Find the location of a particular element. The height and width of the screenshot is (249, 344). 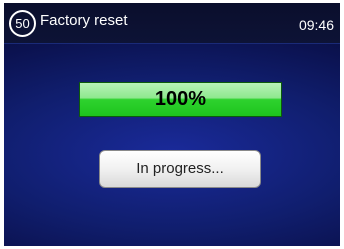

progress-label: 100% is located at coordinates (180, 99).